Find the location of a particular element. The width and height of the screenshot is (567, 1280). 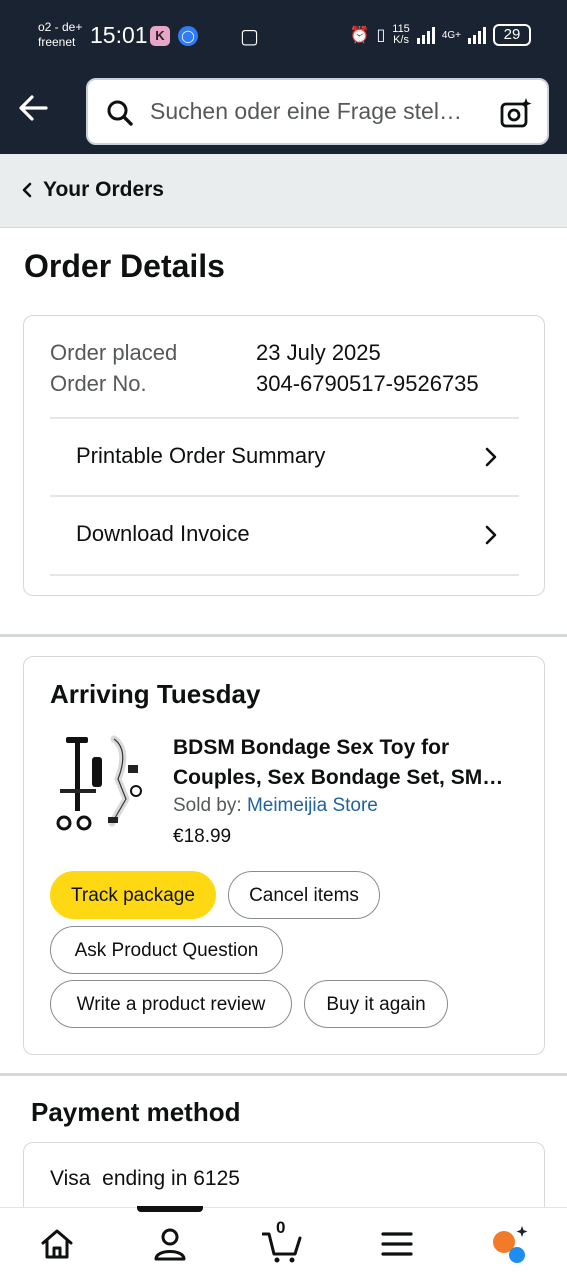

payment-method-value: Visa ending in 6125 is located at coordinates (145, 1178).